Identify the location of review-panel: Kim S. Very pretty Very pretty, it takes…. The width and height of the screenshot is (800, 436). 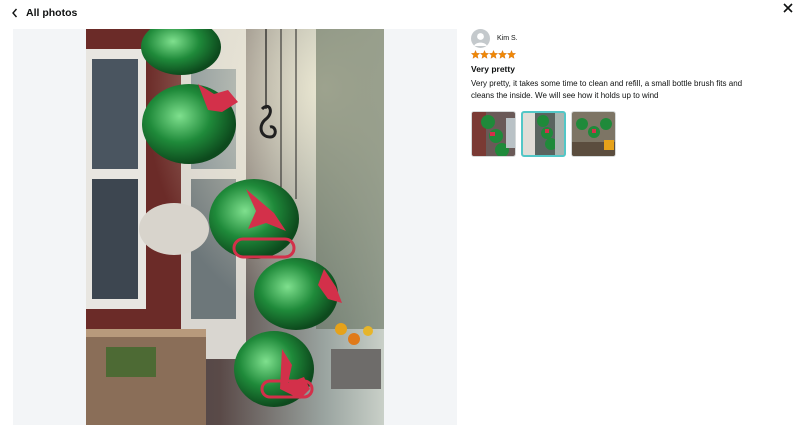
(621, 93).